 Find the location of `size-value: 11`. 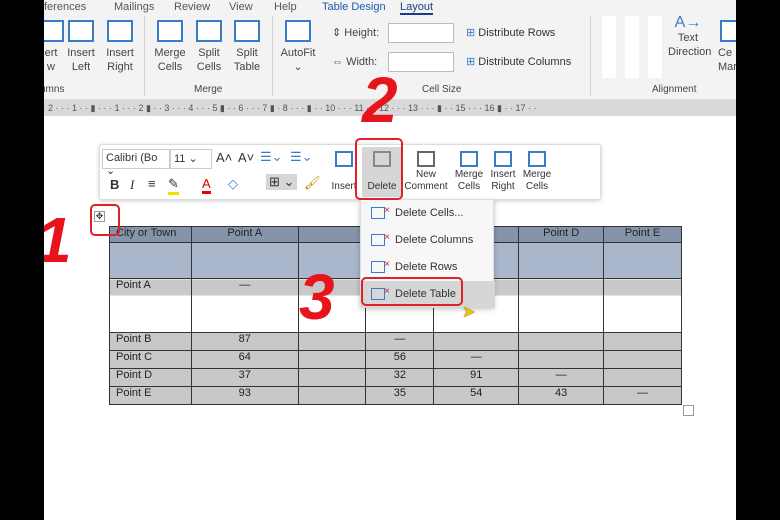

size-value: 11 is located at coordinates (180, 159).